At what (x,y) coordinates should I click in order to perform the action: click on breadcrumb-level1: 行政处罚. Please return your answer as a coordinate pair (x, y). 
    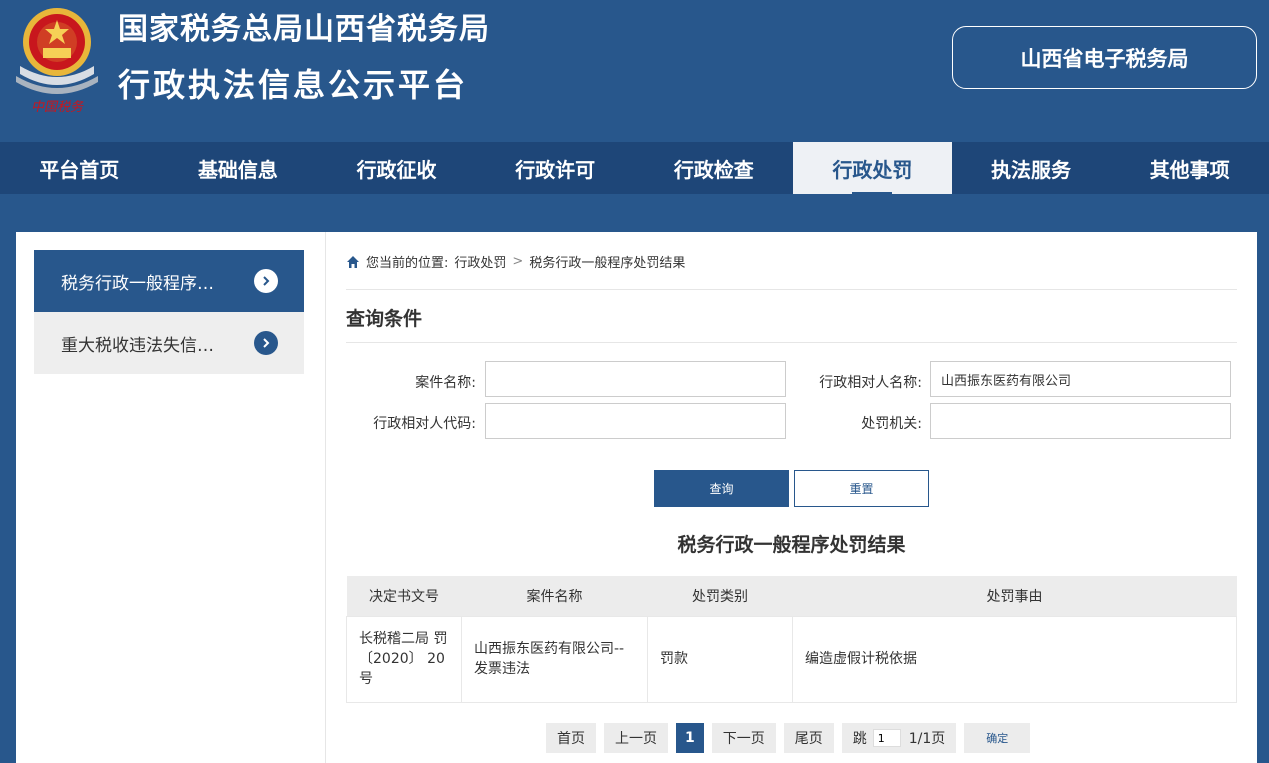
    Looking at the image, I should click on (480, 261).